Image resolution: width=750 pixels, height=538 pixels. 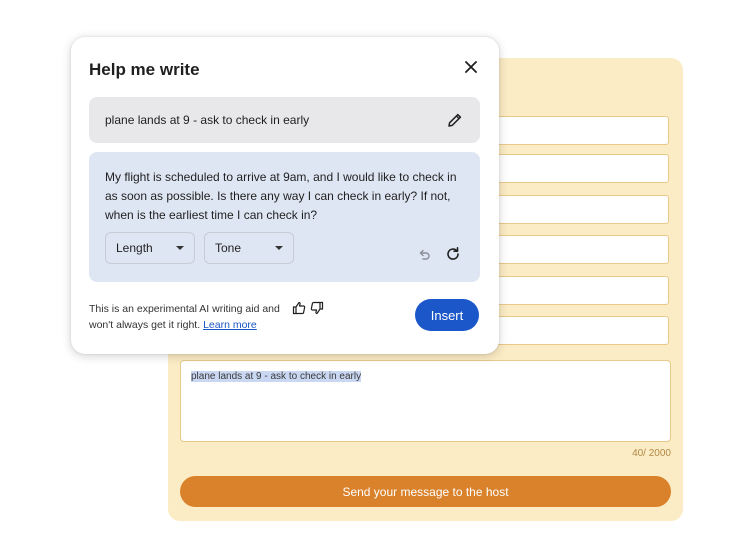 I want to click on close-button, so click(x=471, y=67).